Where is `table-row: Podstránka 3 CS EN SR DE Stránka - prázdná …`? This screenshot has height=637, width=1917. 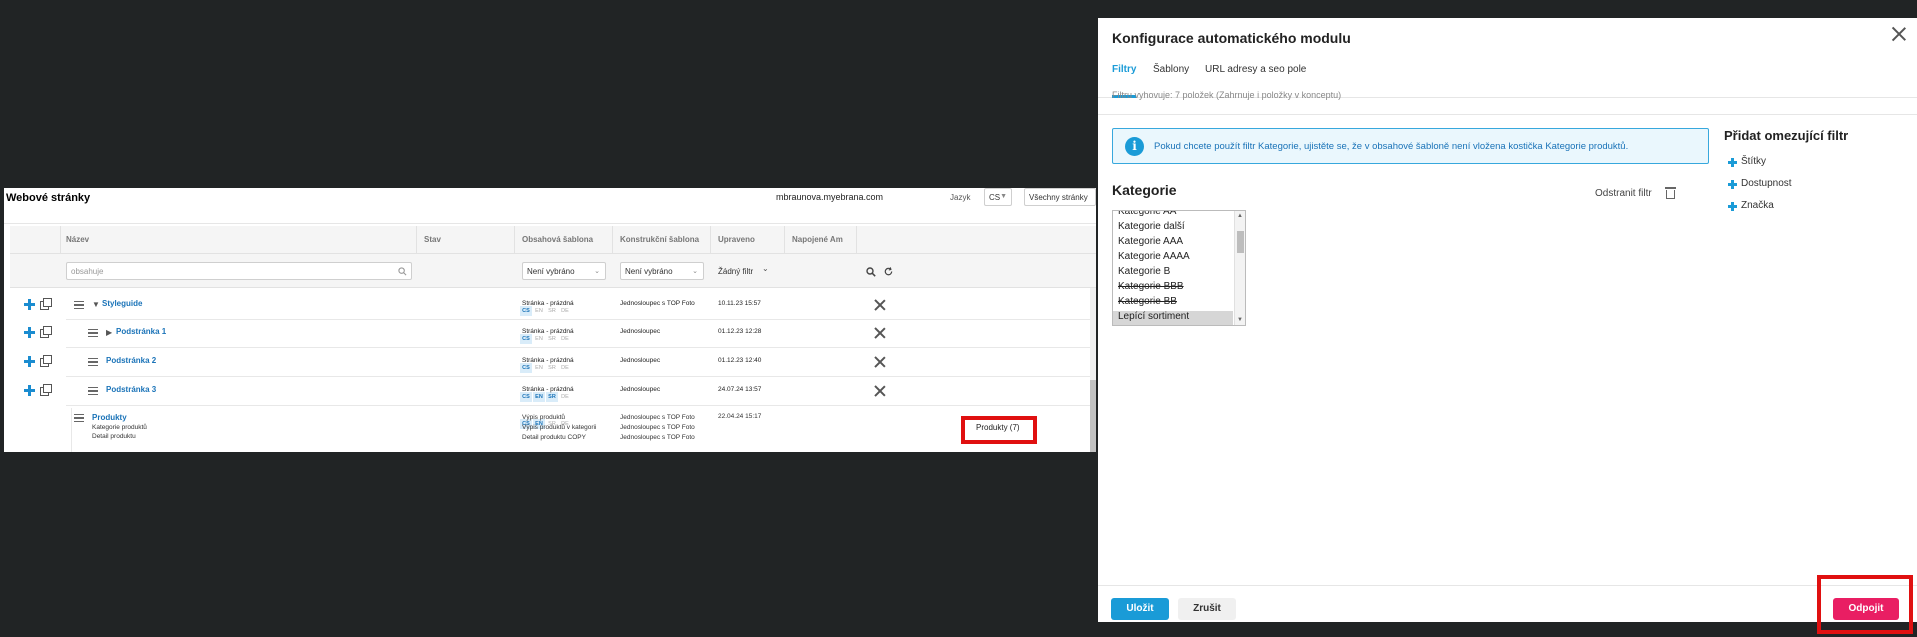
table-row: Podstránka 3 CS EN SR DE Stránka - prázdná … is located at coordinates (553, 392).